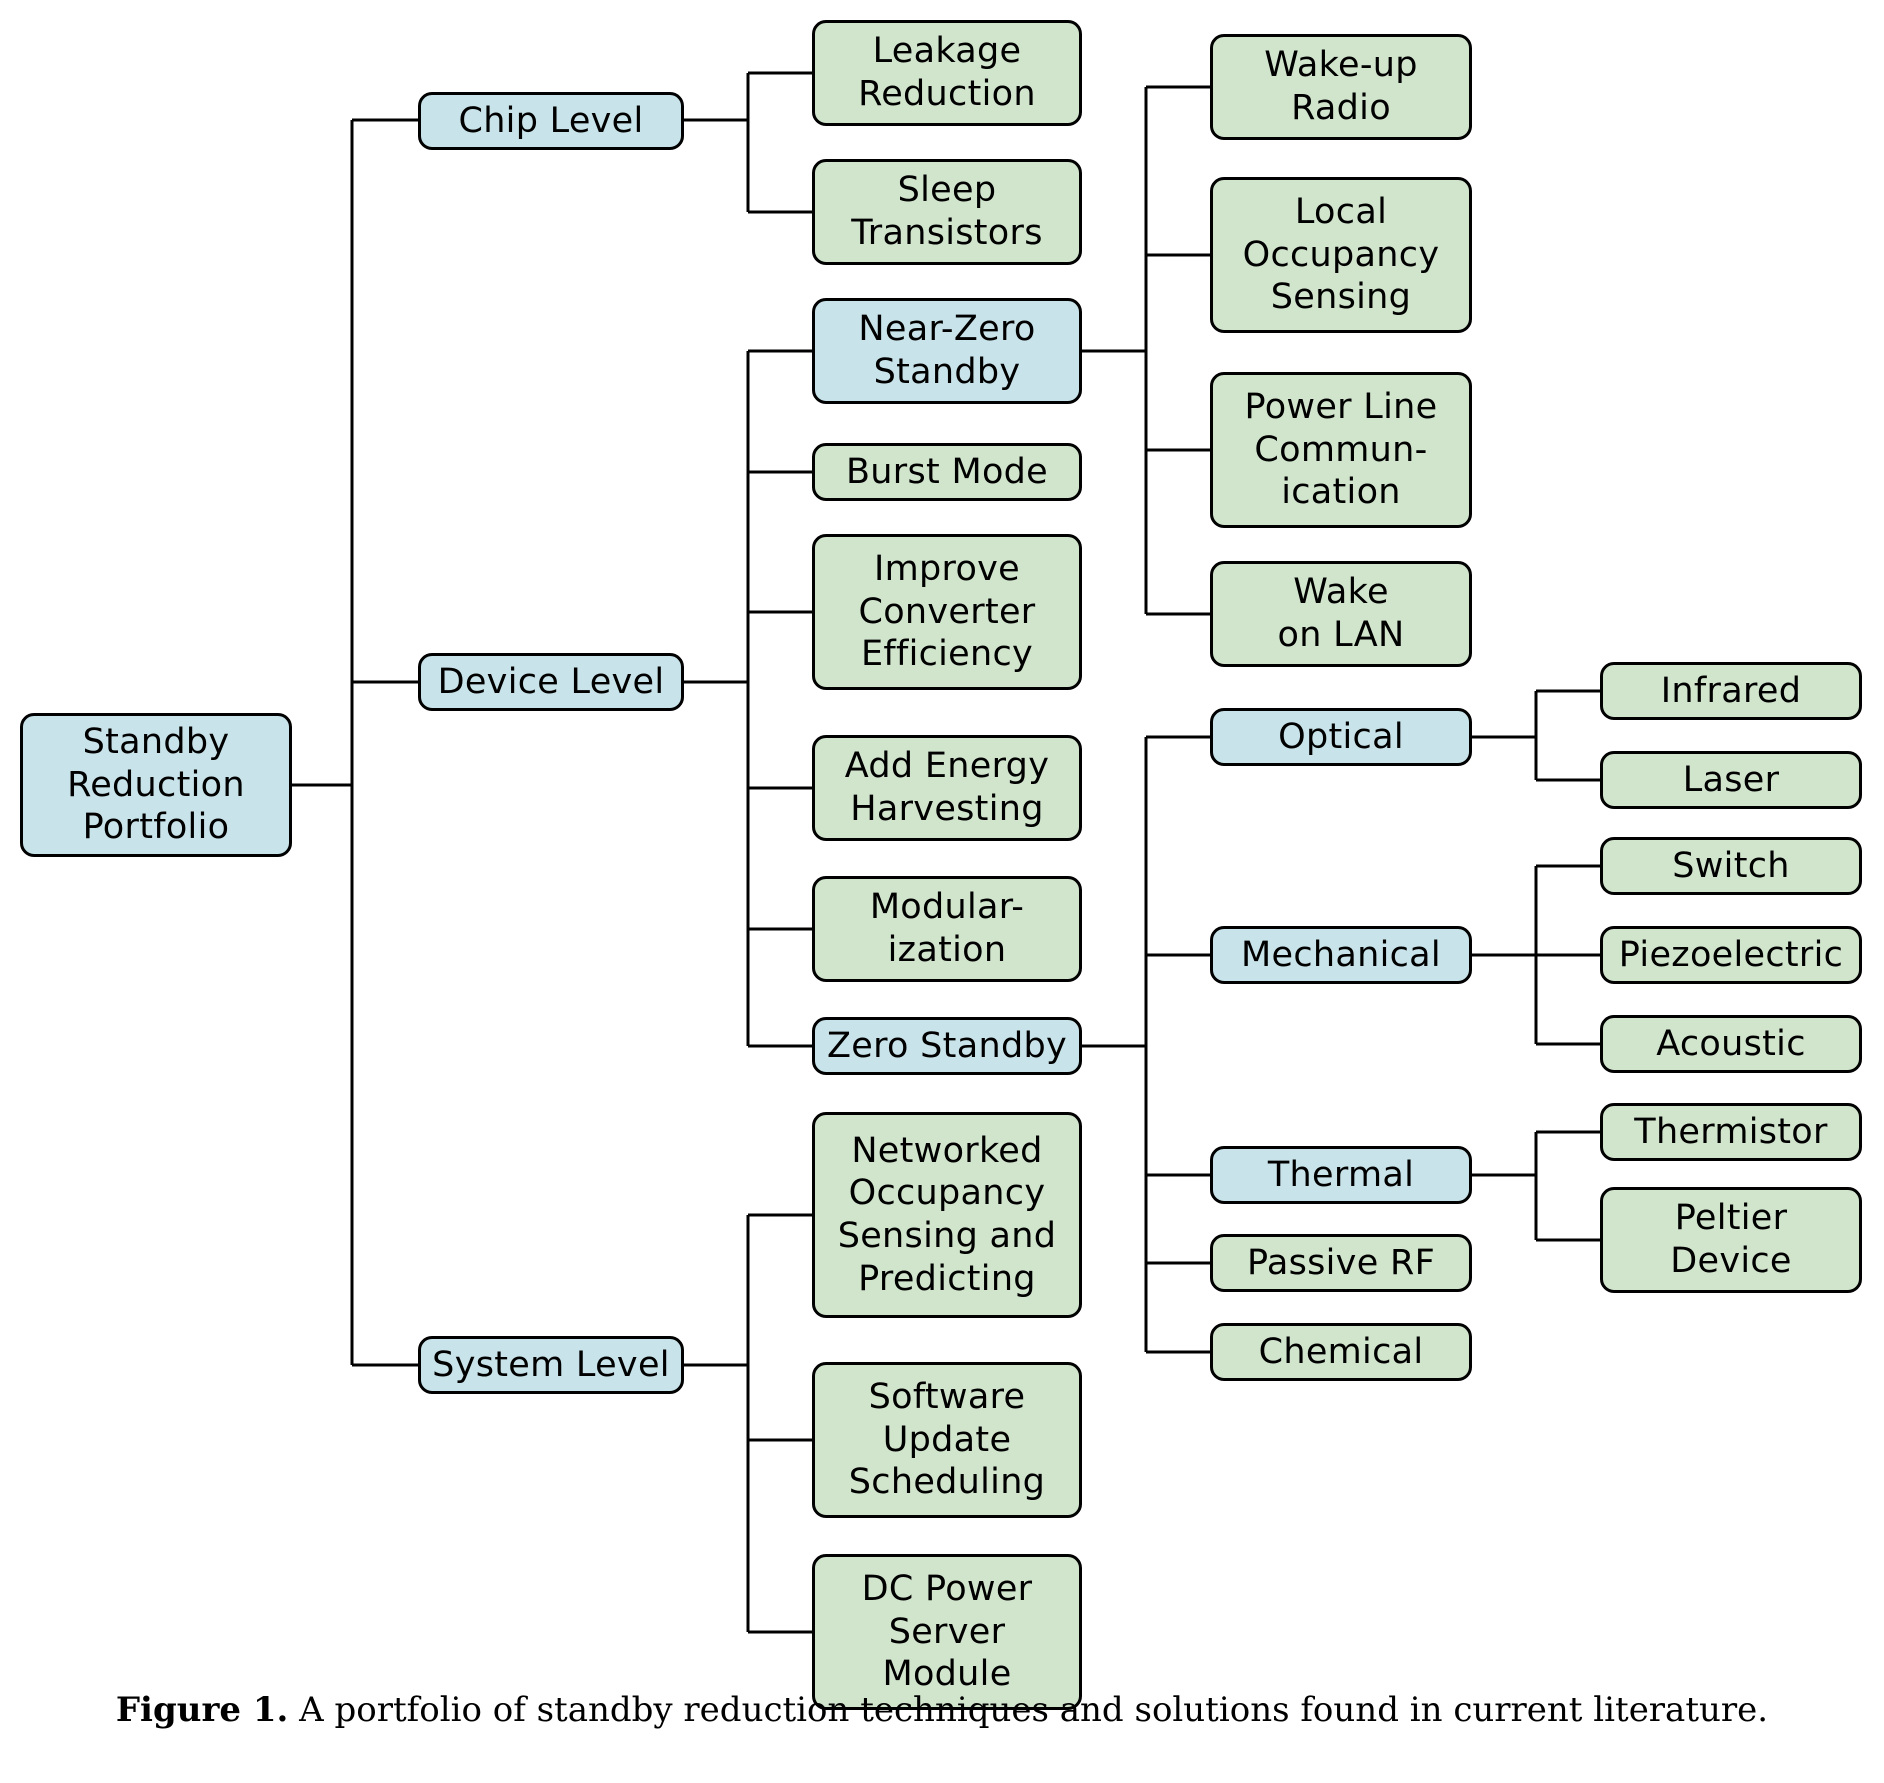 The width and height of the screenshot is (1884, 1783). What do you see at coordinates (1341, 955) in the screenshot?
I see `node-mechanical: Mechanical` at bounding box center [1341, 955].